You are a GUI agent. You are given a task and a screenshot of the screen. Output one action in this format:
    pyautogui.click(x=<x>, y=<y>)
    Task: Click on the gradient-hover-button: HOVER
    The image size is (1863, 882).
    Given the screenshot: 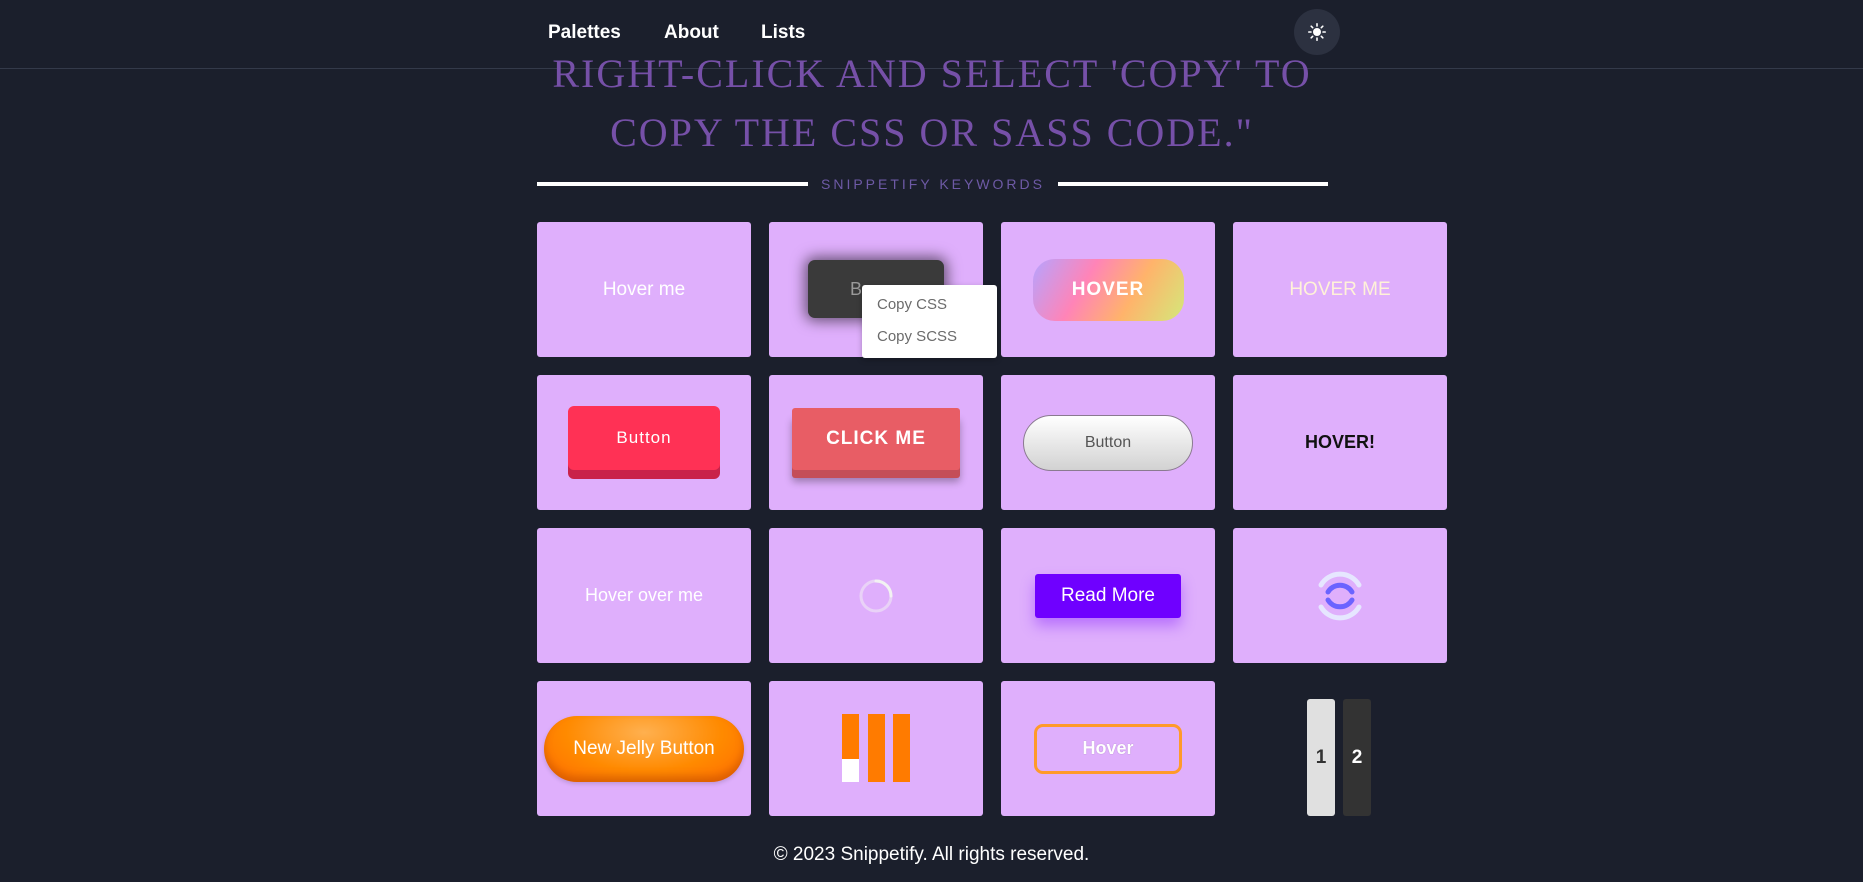 What is the action you would take?
    pyautogui.click(x=1108, y=289)
    